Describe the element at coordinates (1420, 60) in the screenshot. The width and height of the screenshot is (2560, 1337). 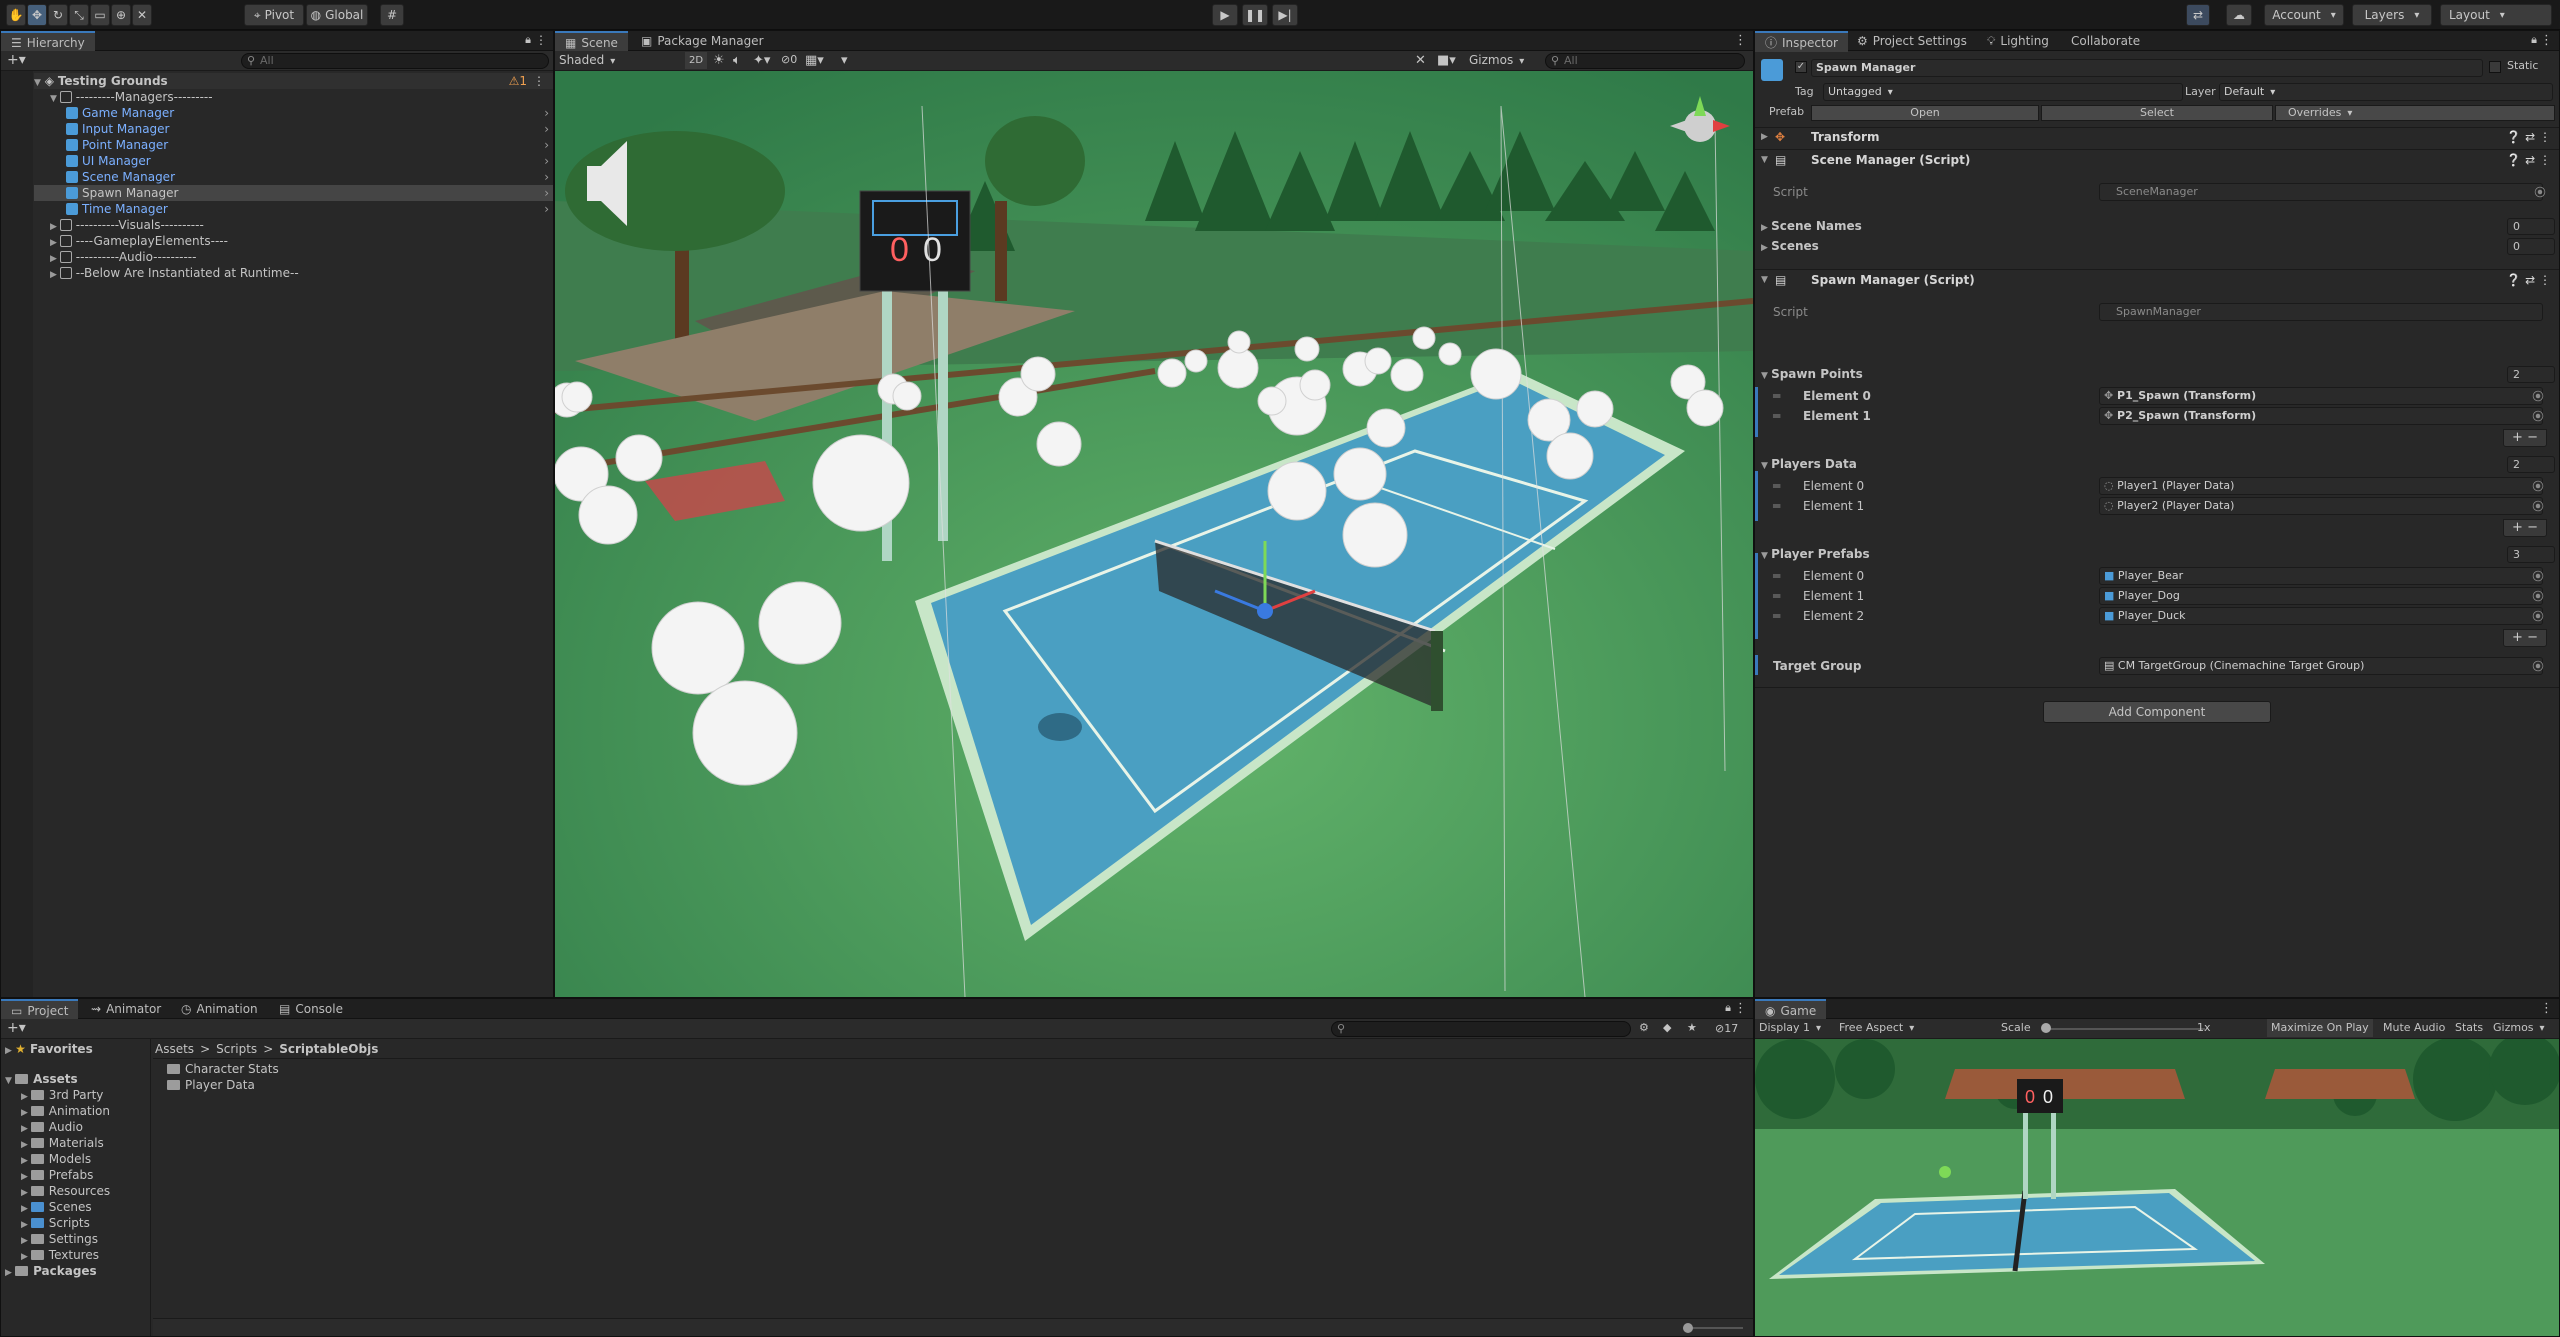
I see `tools-icon: ✕` at that location.